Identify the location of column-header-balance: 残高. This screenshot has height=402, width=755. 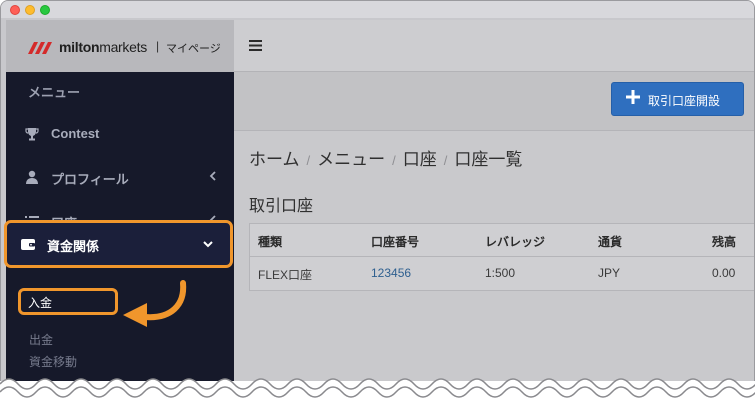
(724, 242).